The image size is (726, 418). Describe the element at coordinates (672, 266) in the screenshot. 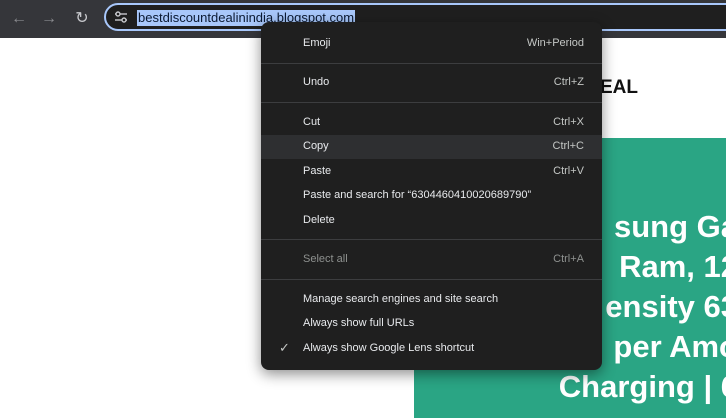

I see `banner-line: Ram, 12` at that location.